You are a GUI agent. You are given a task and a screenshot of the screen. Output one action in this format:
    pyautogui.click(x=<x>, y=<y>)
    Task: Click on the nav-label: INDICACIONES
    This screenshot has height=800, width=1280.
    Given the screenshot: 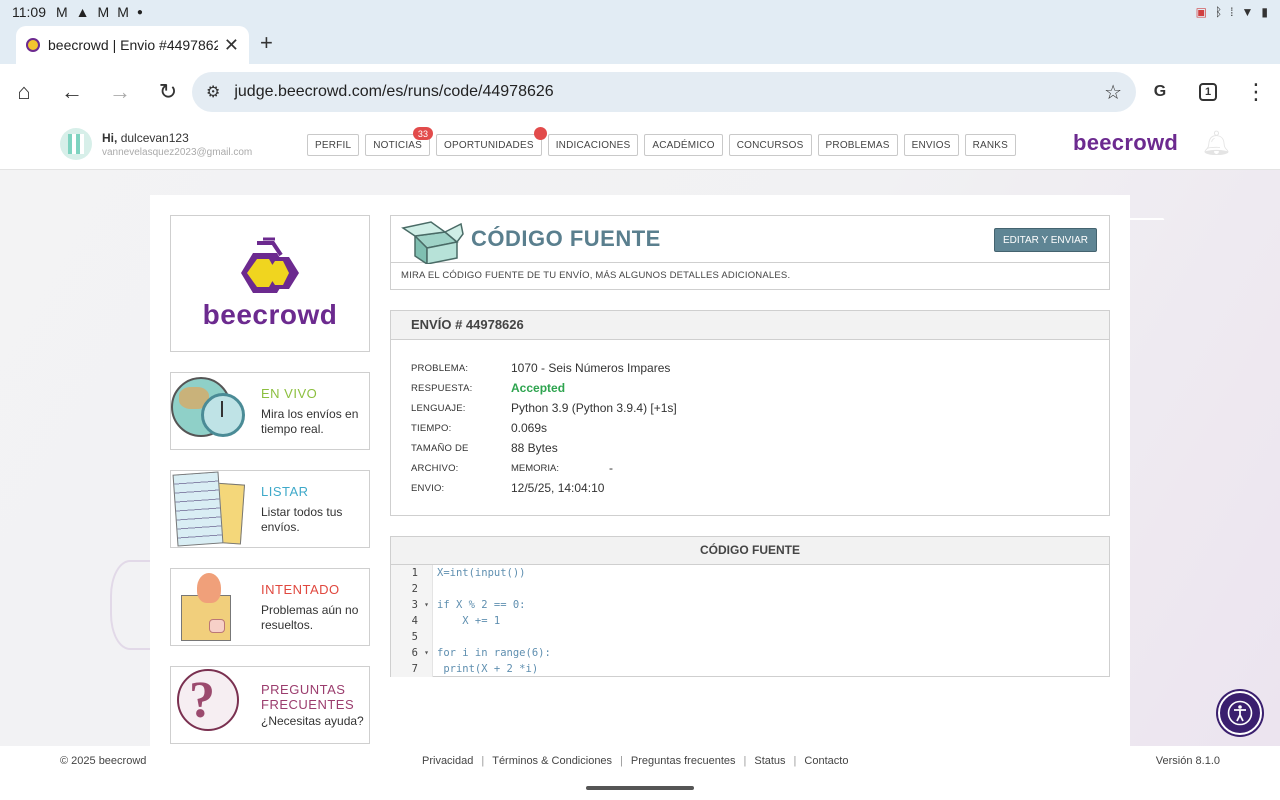 What is the action you would take?
    pyautogui.click(x=593, y=145)
    